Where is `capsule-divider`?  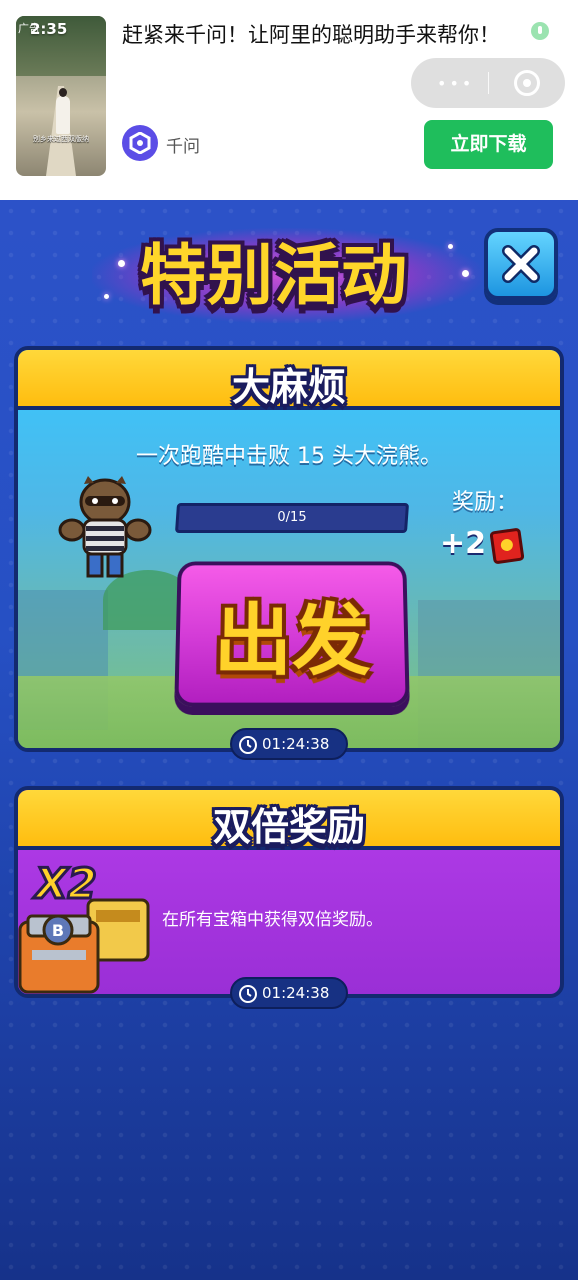
capsule-divider is located at coordinates (488, 83).